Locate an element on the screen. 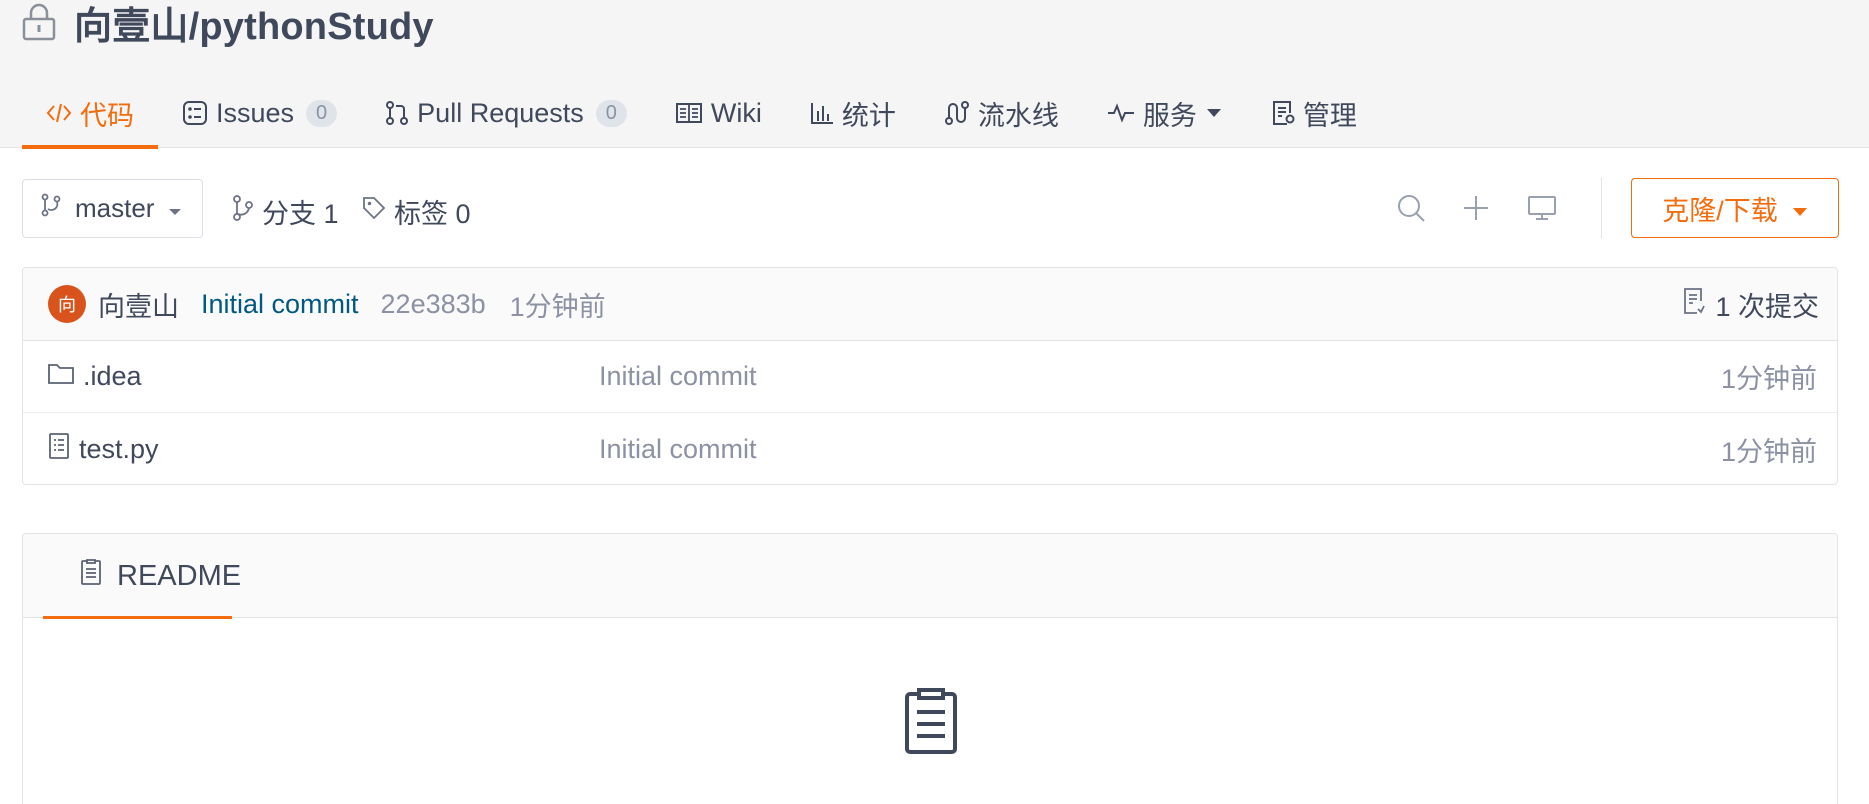  book-icon is located at coordinates (689, 113).